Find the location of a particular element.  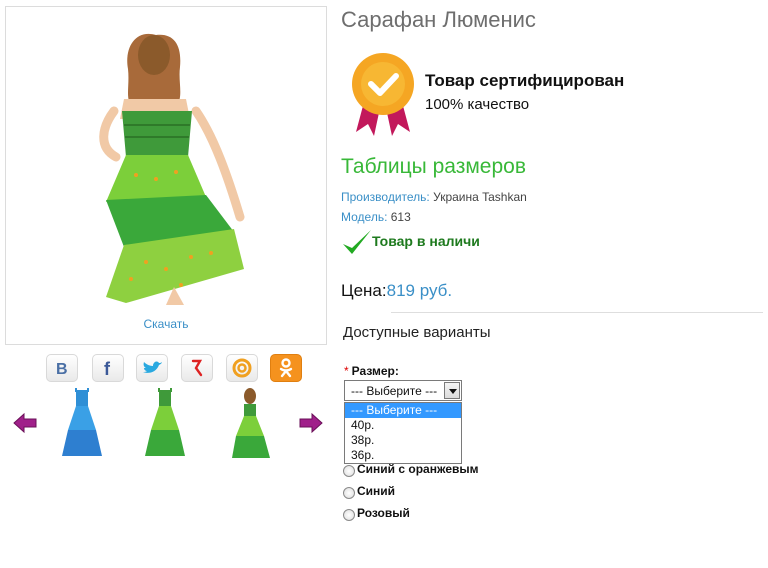

stock-status: Товар в наличи is located at coordinates (441, 243).